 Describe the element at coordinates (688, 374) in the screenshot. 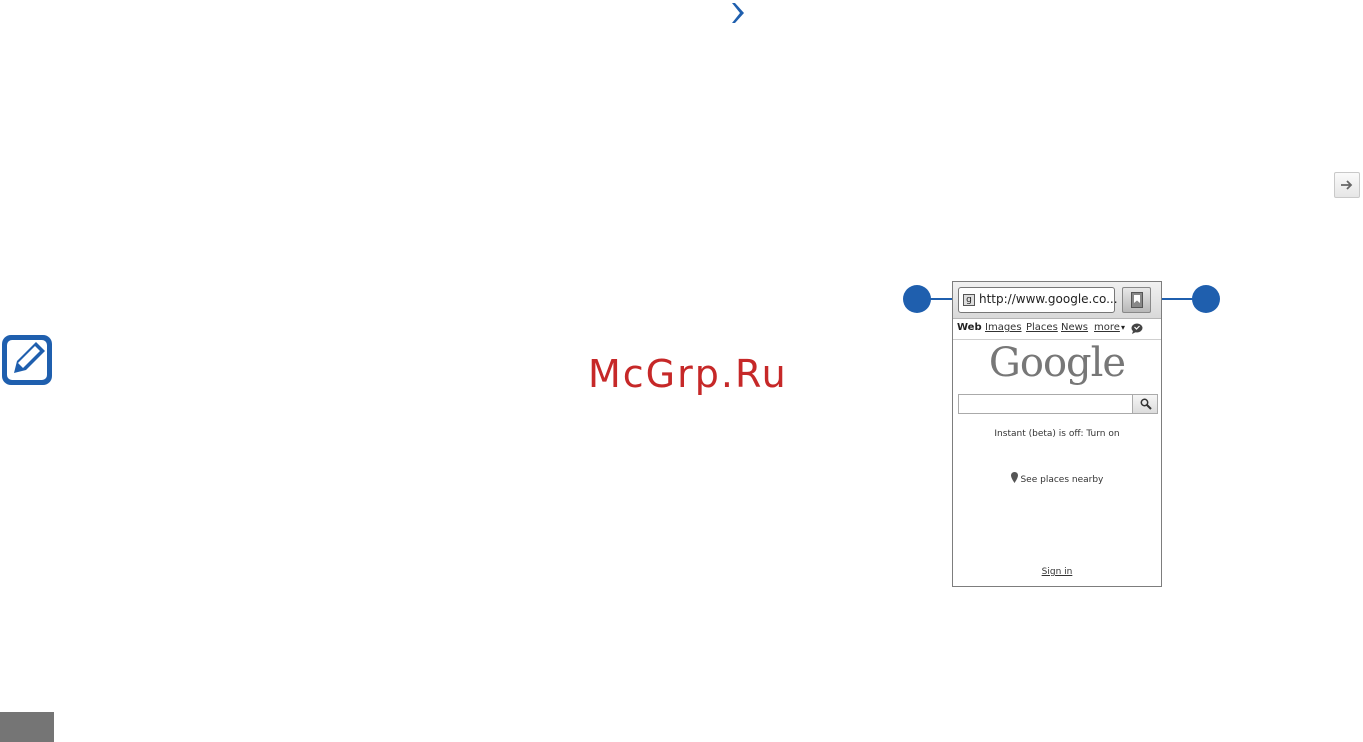

I see `watermark: McGrp.Ru` at that location.